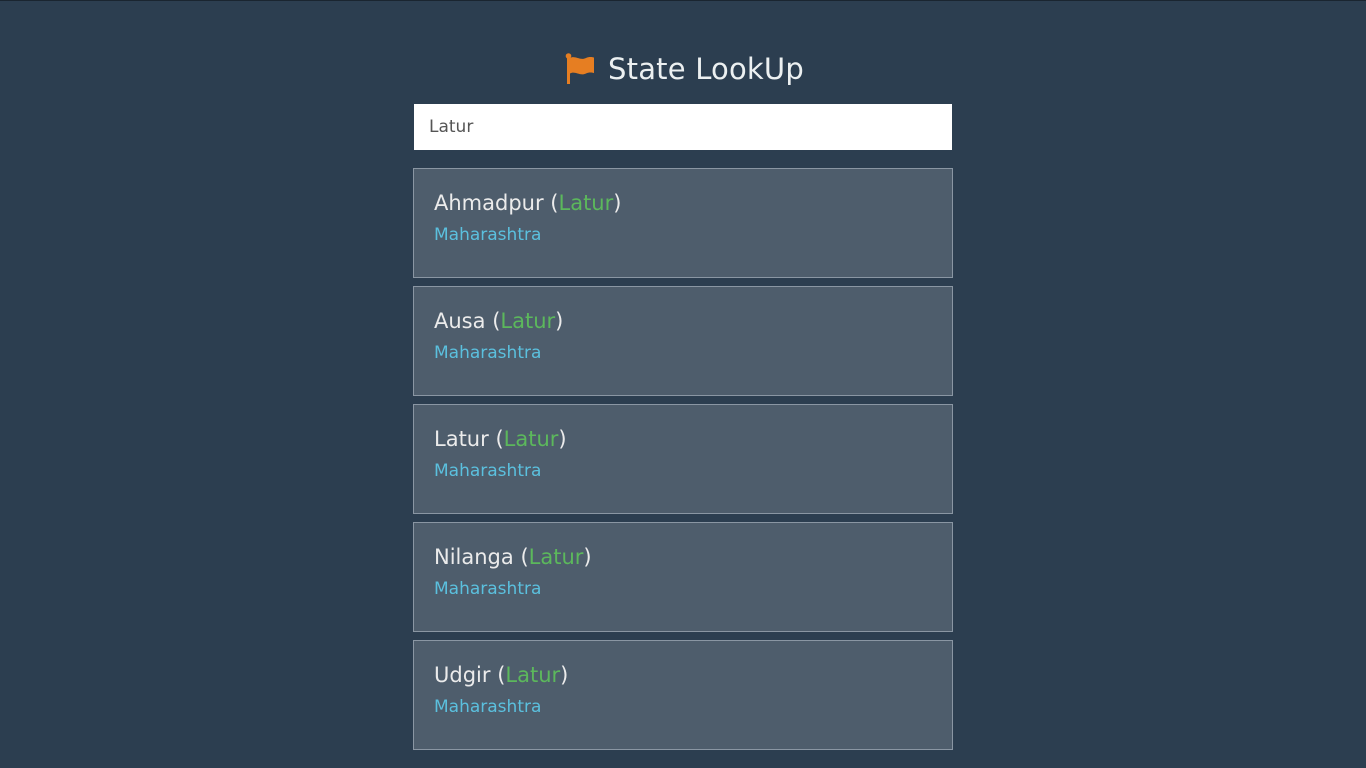  What do you see at coordinates (683, 127) in the screenshot?
I see `search-input` at bounding box center [683, 127].